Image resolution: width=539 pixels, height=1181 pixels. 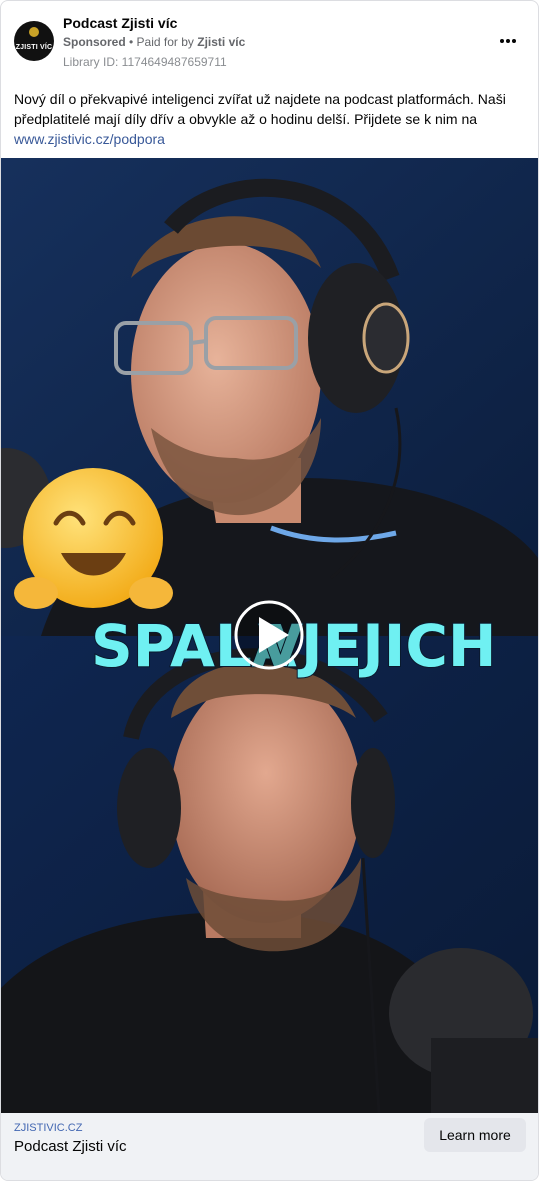 I want to click on sponsored-line: Sponsored • Paid for by Zjisti víc, so click(x=154, y=42).